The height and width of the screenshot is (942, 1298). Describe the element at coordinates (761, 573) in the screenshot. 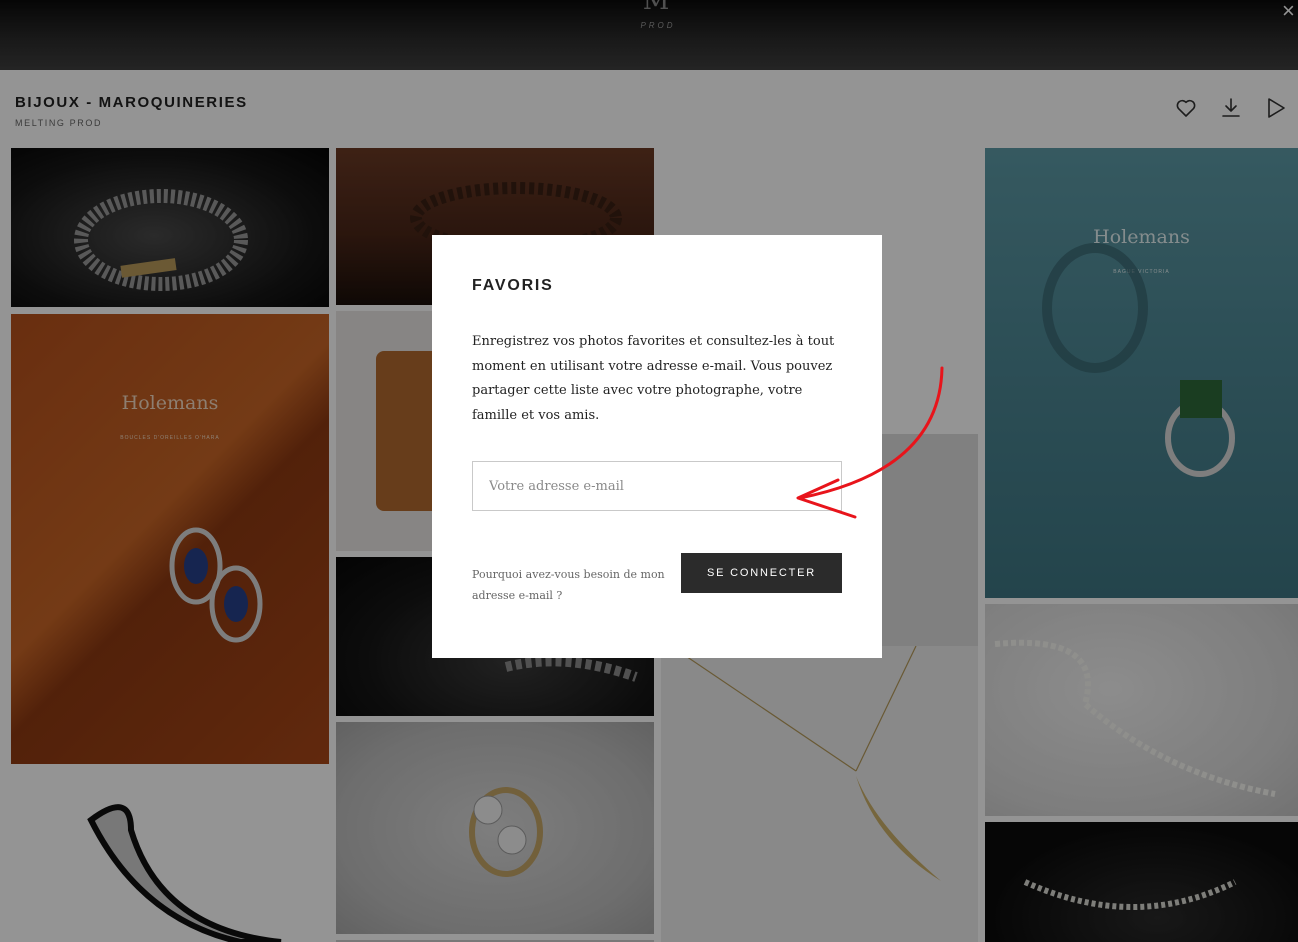

I see `connect-button: SE CONNECTER` at that location.